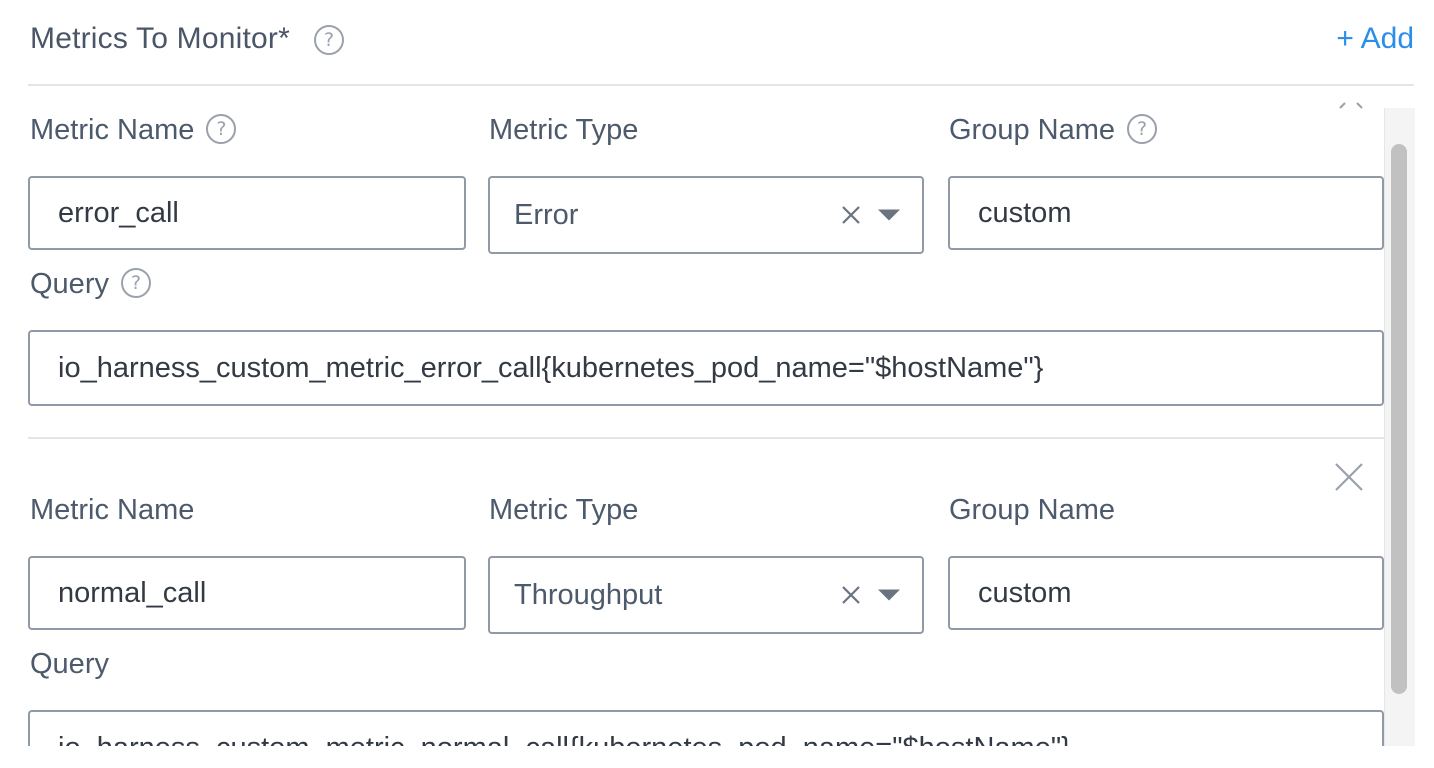 This screenshot has width=1434, height=768. I want to click on metric-type-value: Throughput, so click(588, 594).